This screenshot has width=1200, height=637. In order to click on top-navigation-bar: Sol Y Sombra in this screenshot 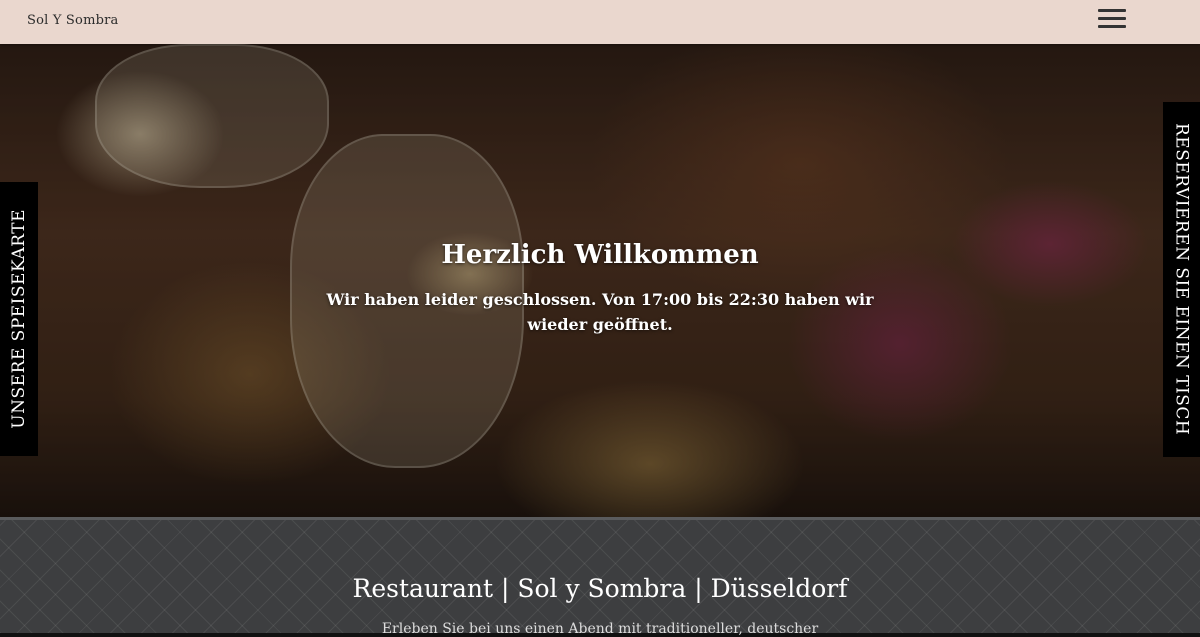, I will do `click(600, 22)`.